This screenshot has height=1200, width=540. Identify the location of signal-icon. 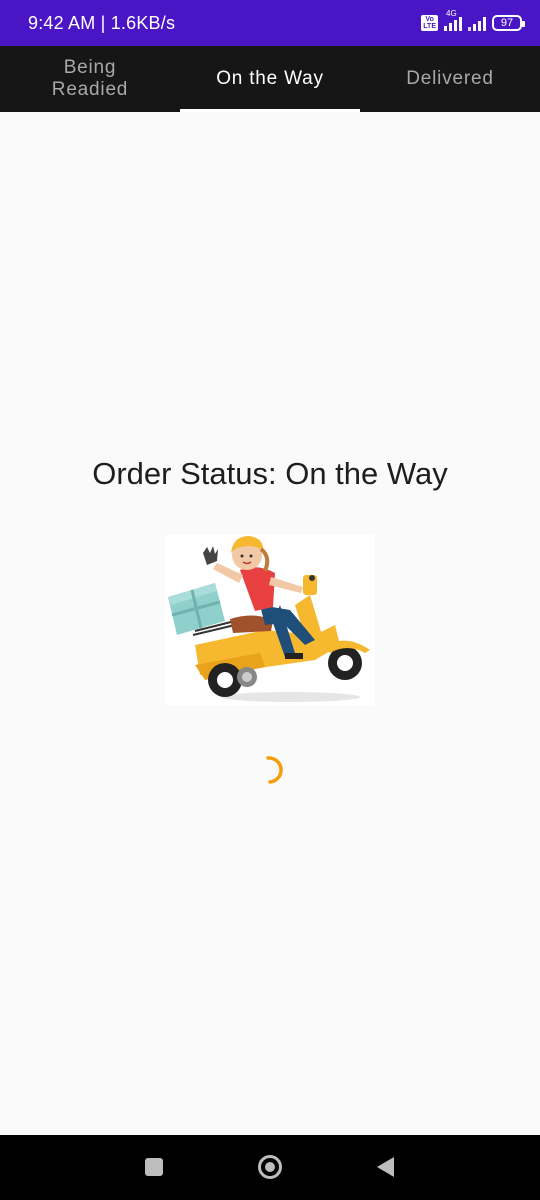
(477, 23).